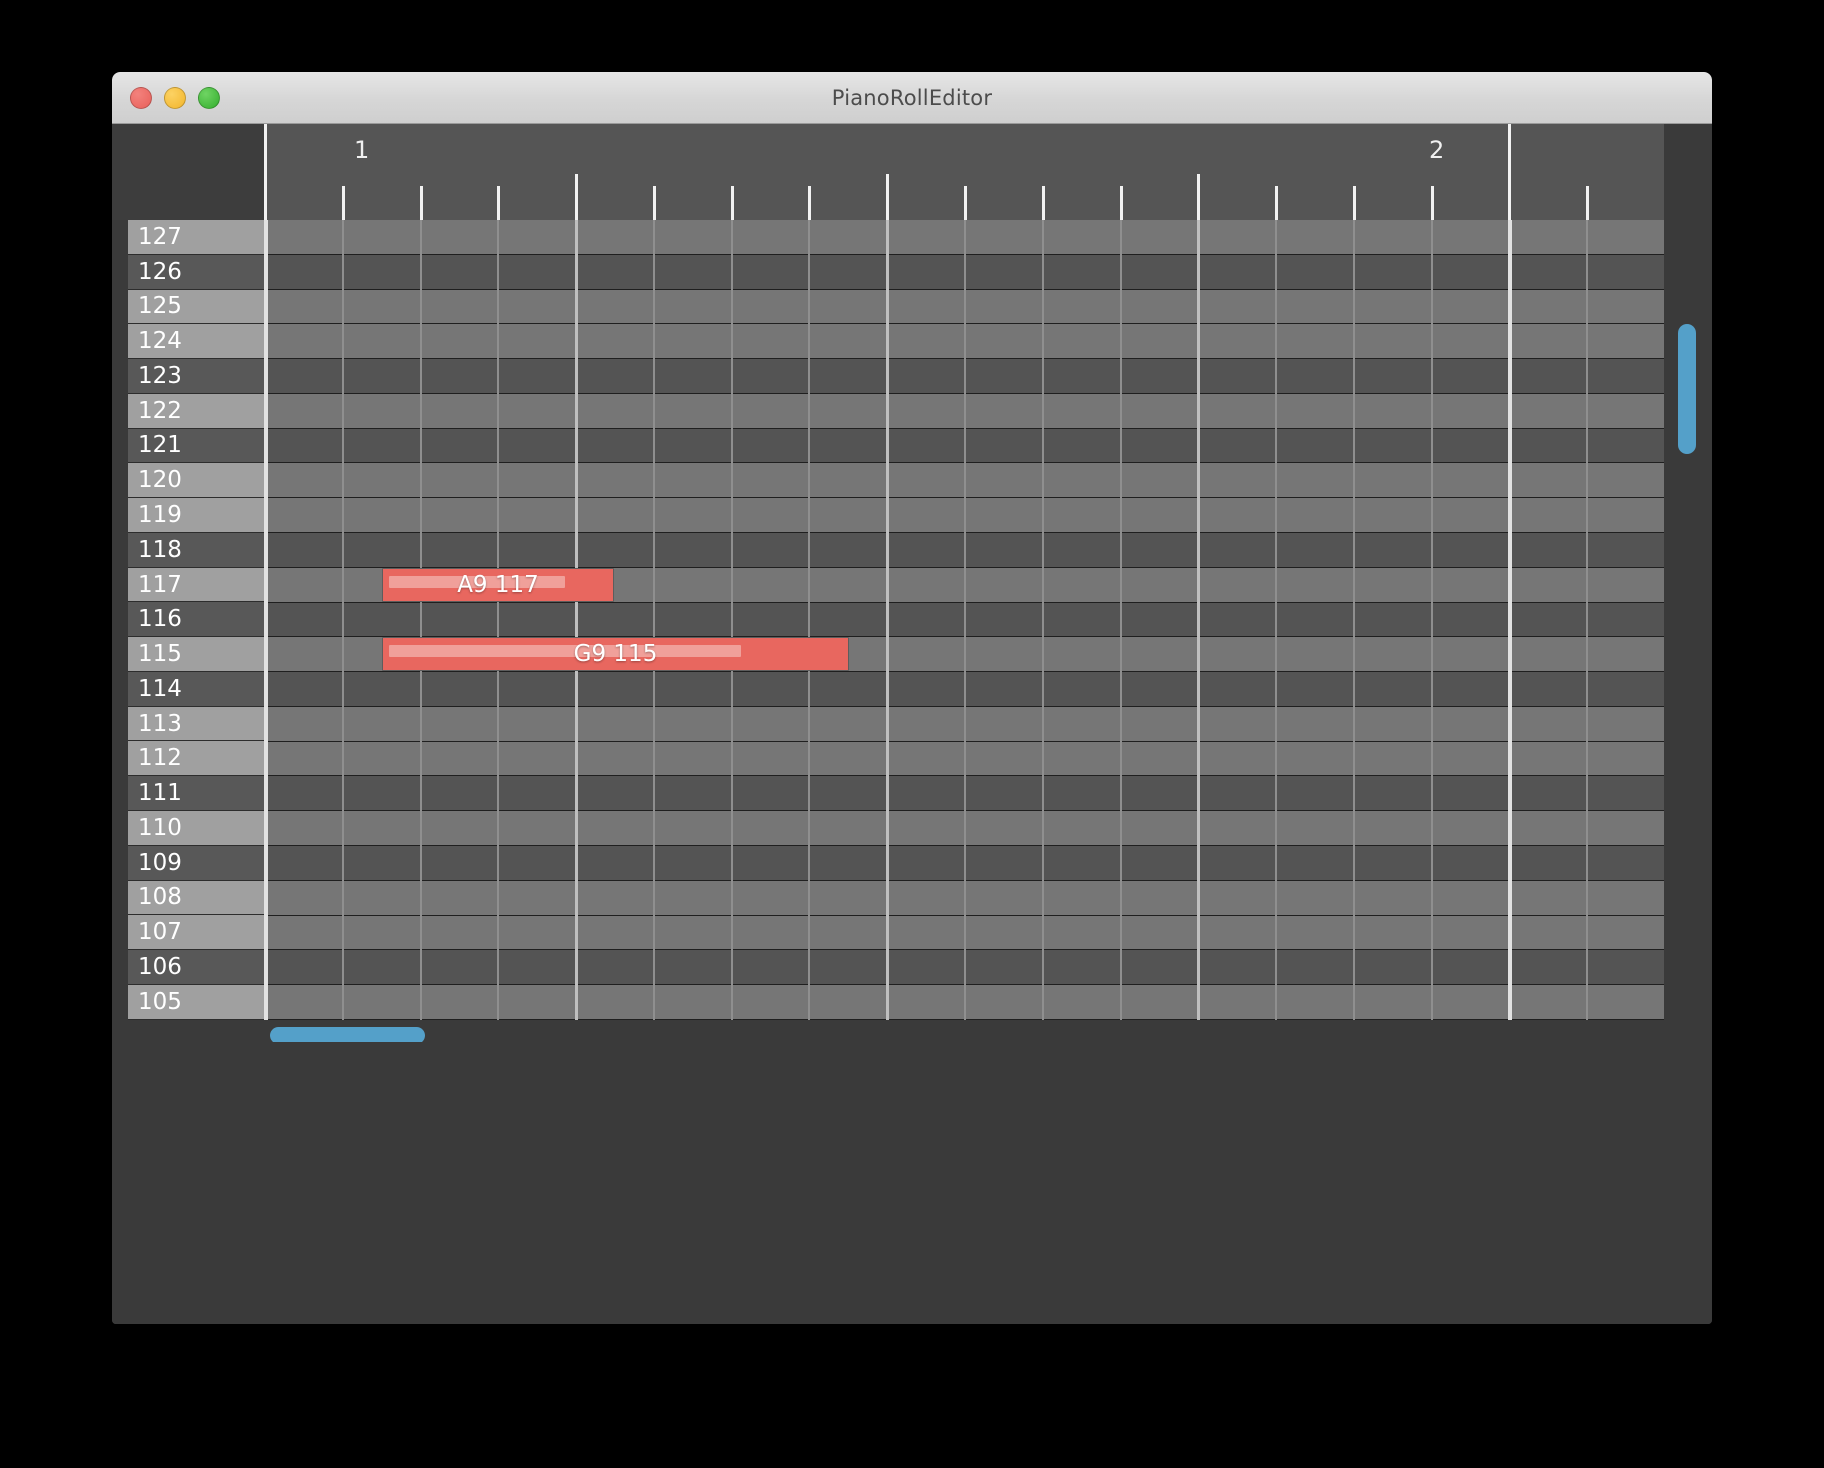 The image size is (1824, 1468). Describe the element at coordinates (196, 1002) in the screenshot. I see `key-row: 105` at that location.